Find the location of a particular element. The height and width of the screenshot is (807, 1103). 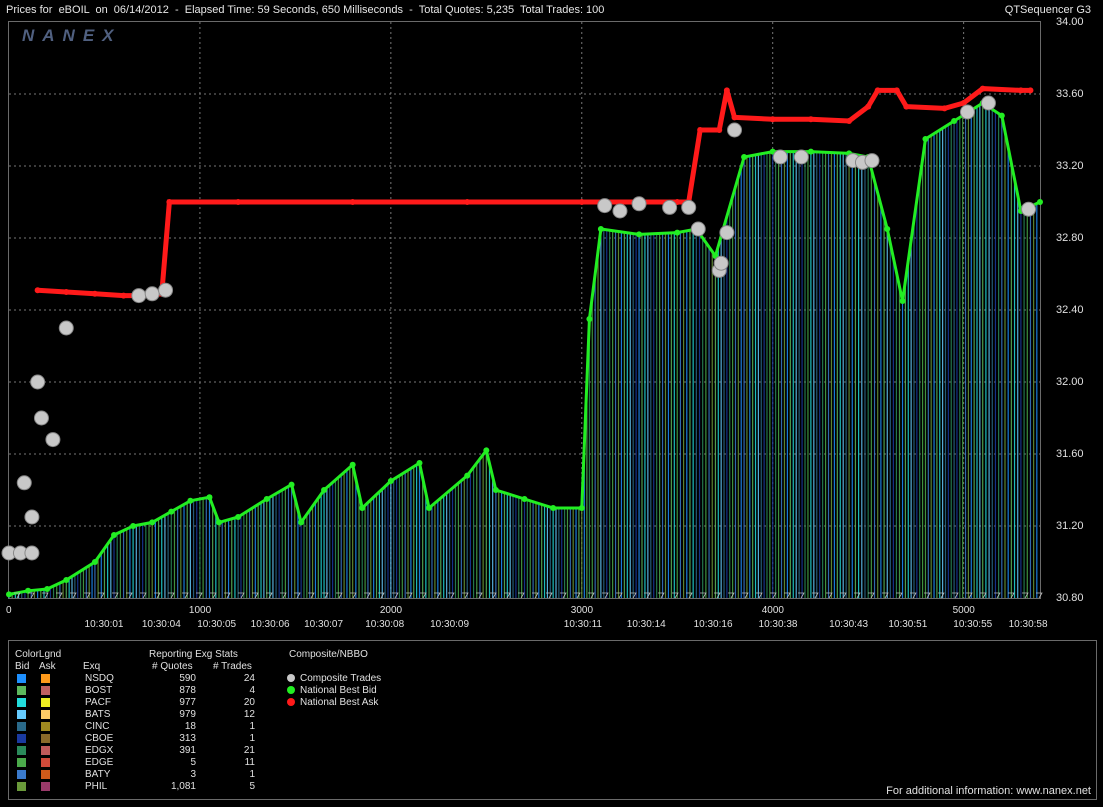

y-tick-label: 33.60 is located at coordinates (1070, 94).